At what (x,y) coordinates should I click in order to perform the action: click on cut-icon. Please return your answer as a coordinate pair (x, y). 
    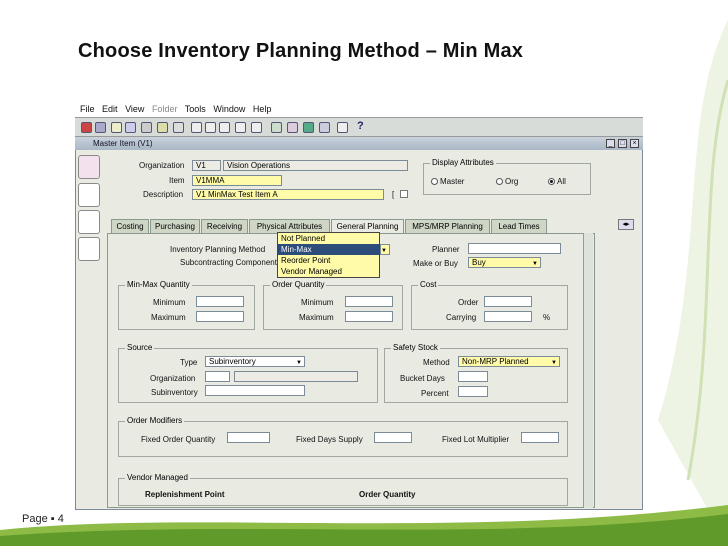
    Looking at the image, I should click on (196, 127).